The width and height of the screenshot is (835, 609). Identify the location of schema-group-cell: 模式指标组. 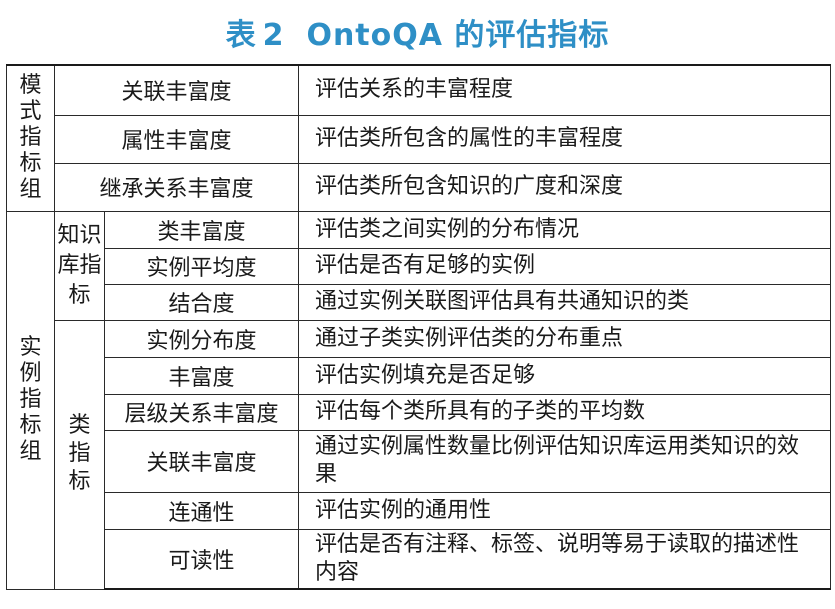
(30, 138).